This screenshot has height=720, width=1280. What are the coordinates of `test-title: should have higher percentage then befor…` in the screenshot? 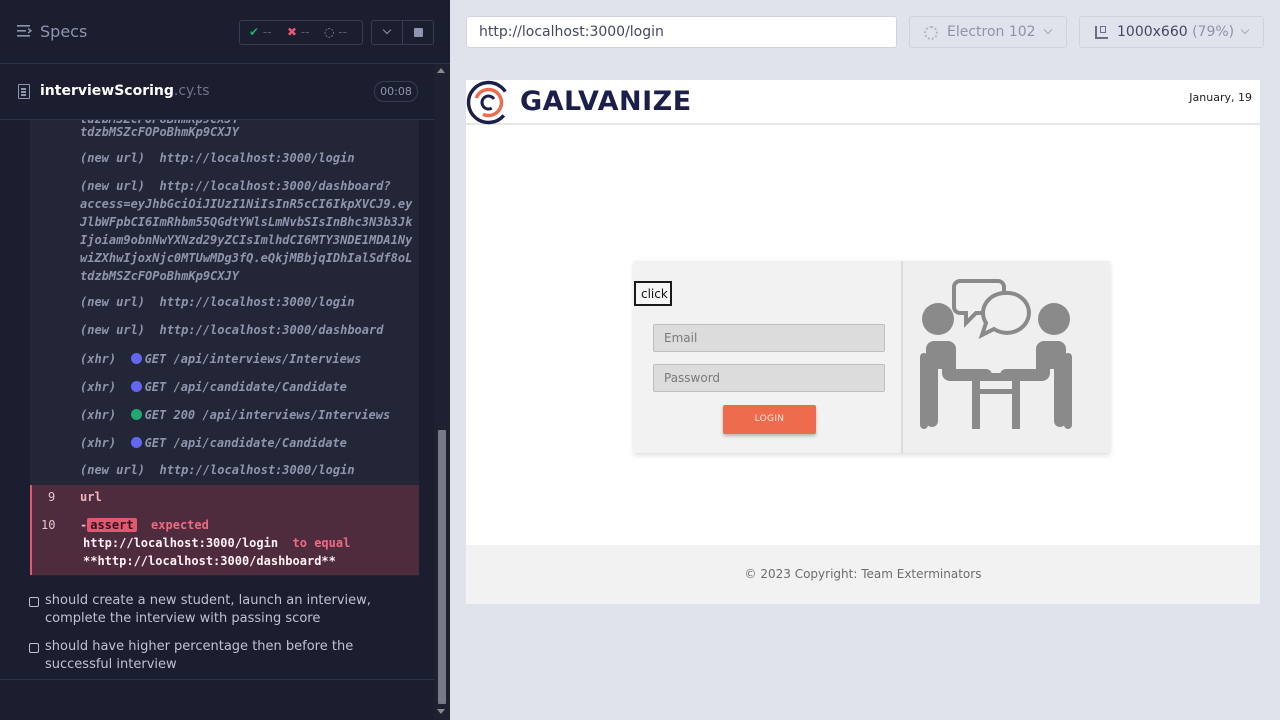 It's located at (199, 655).